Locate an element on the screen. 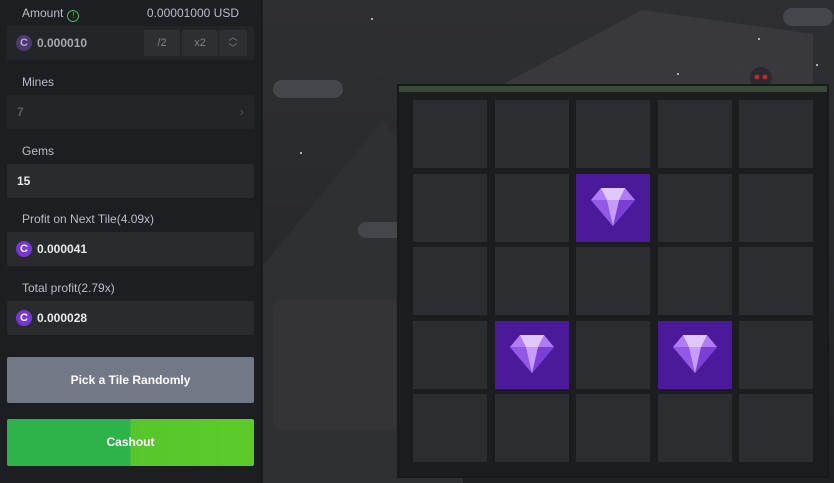  gems-field: 15 is located at coordinates (130, 181).